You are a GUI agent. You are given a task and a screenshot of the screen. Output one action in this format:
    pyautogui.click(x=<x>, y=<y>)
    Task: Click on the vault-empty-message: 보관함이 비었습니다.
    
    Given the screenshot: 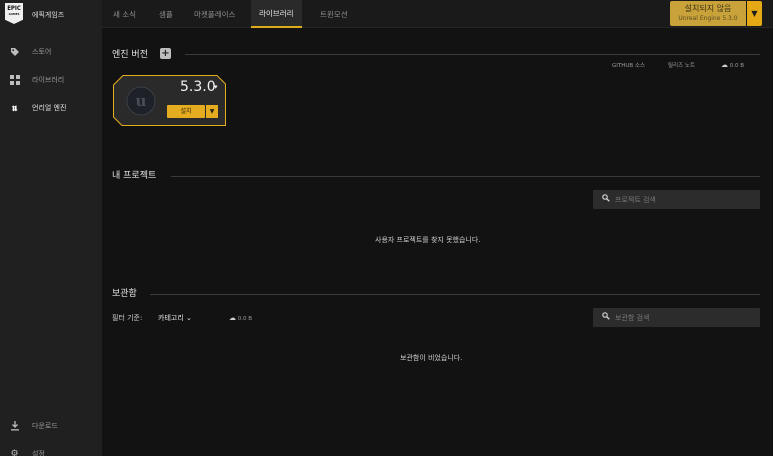 What is the action you would take?
    pyautogui.click(x=431, y=358)
    